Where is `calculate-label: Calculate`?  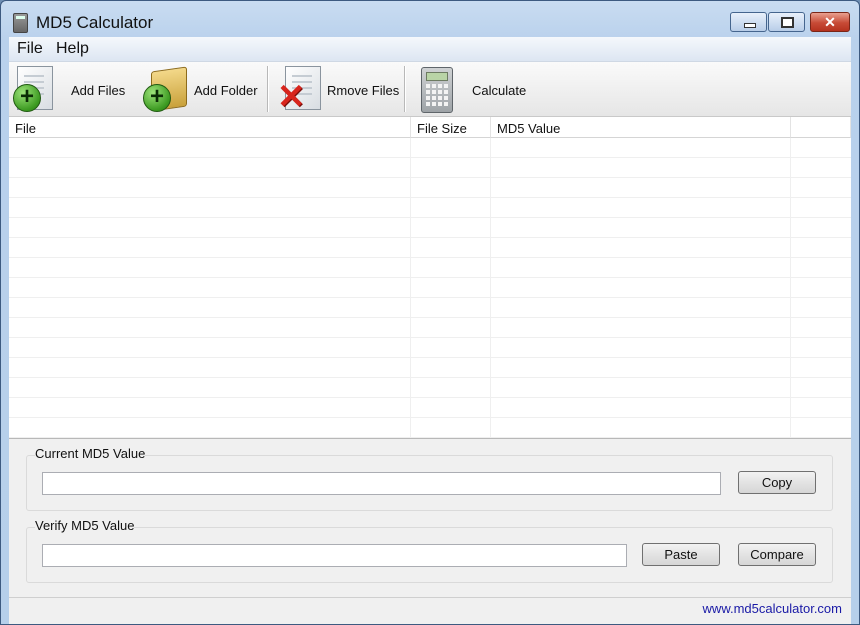 calculate-label: Calculate is located at coordinates (499, 90).